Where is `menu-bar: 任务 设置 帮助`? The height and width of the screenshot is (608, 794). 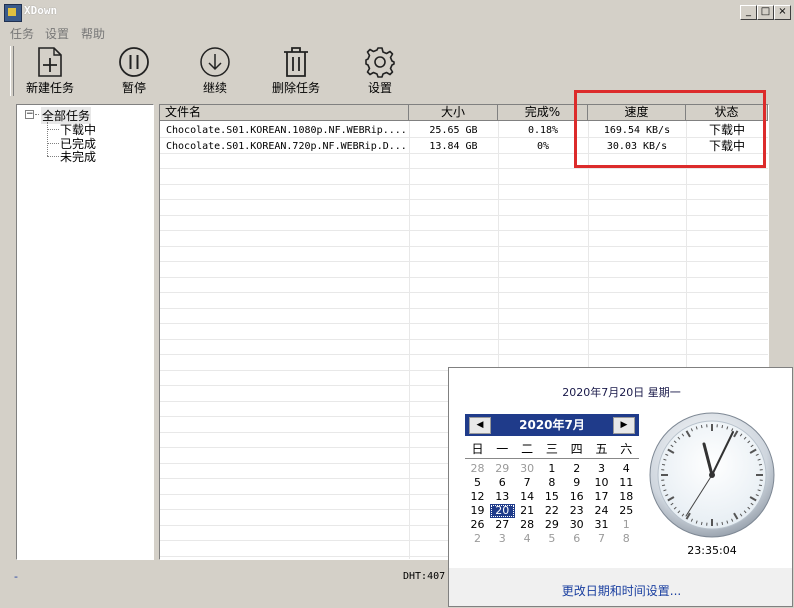
menu-bar: 任务 设置 帮助 is located at coordinates (397, 33).